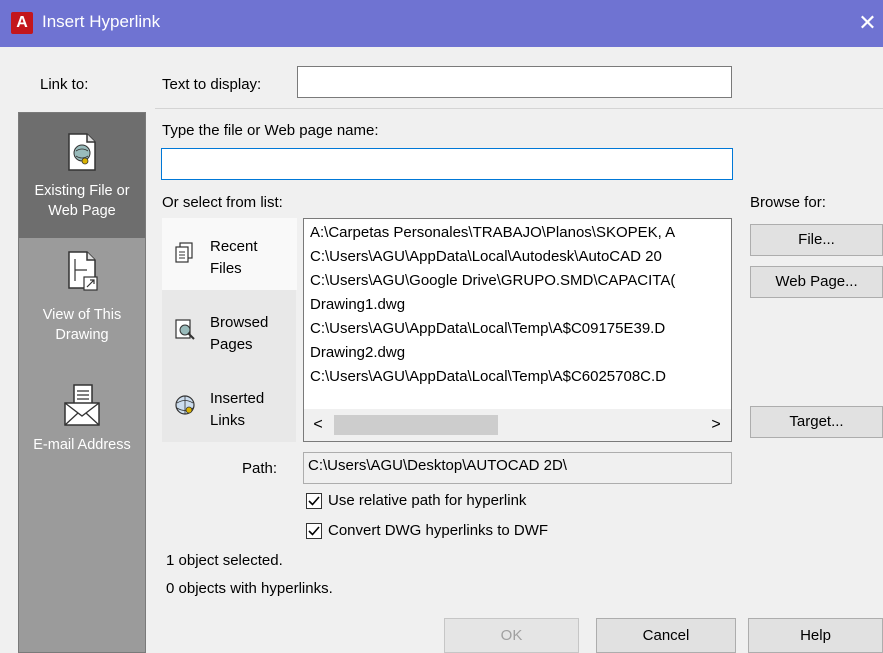  I want to click on cancel-label: Cancel, so click(666, 635).